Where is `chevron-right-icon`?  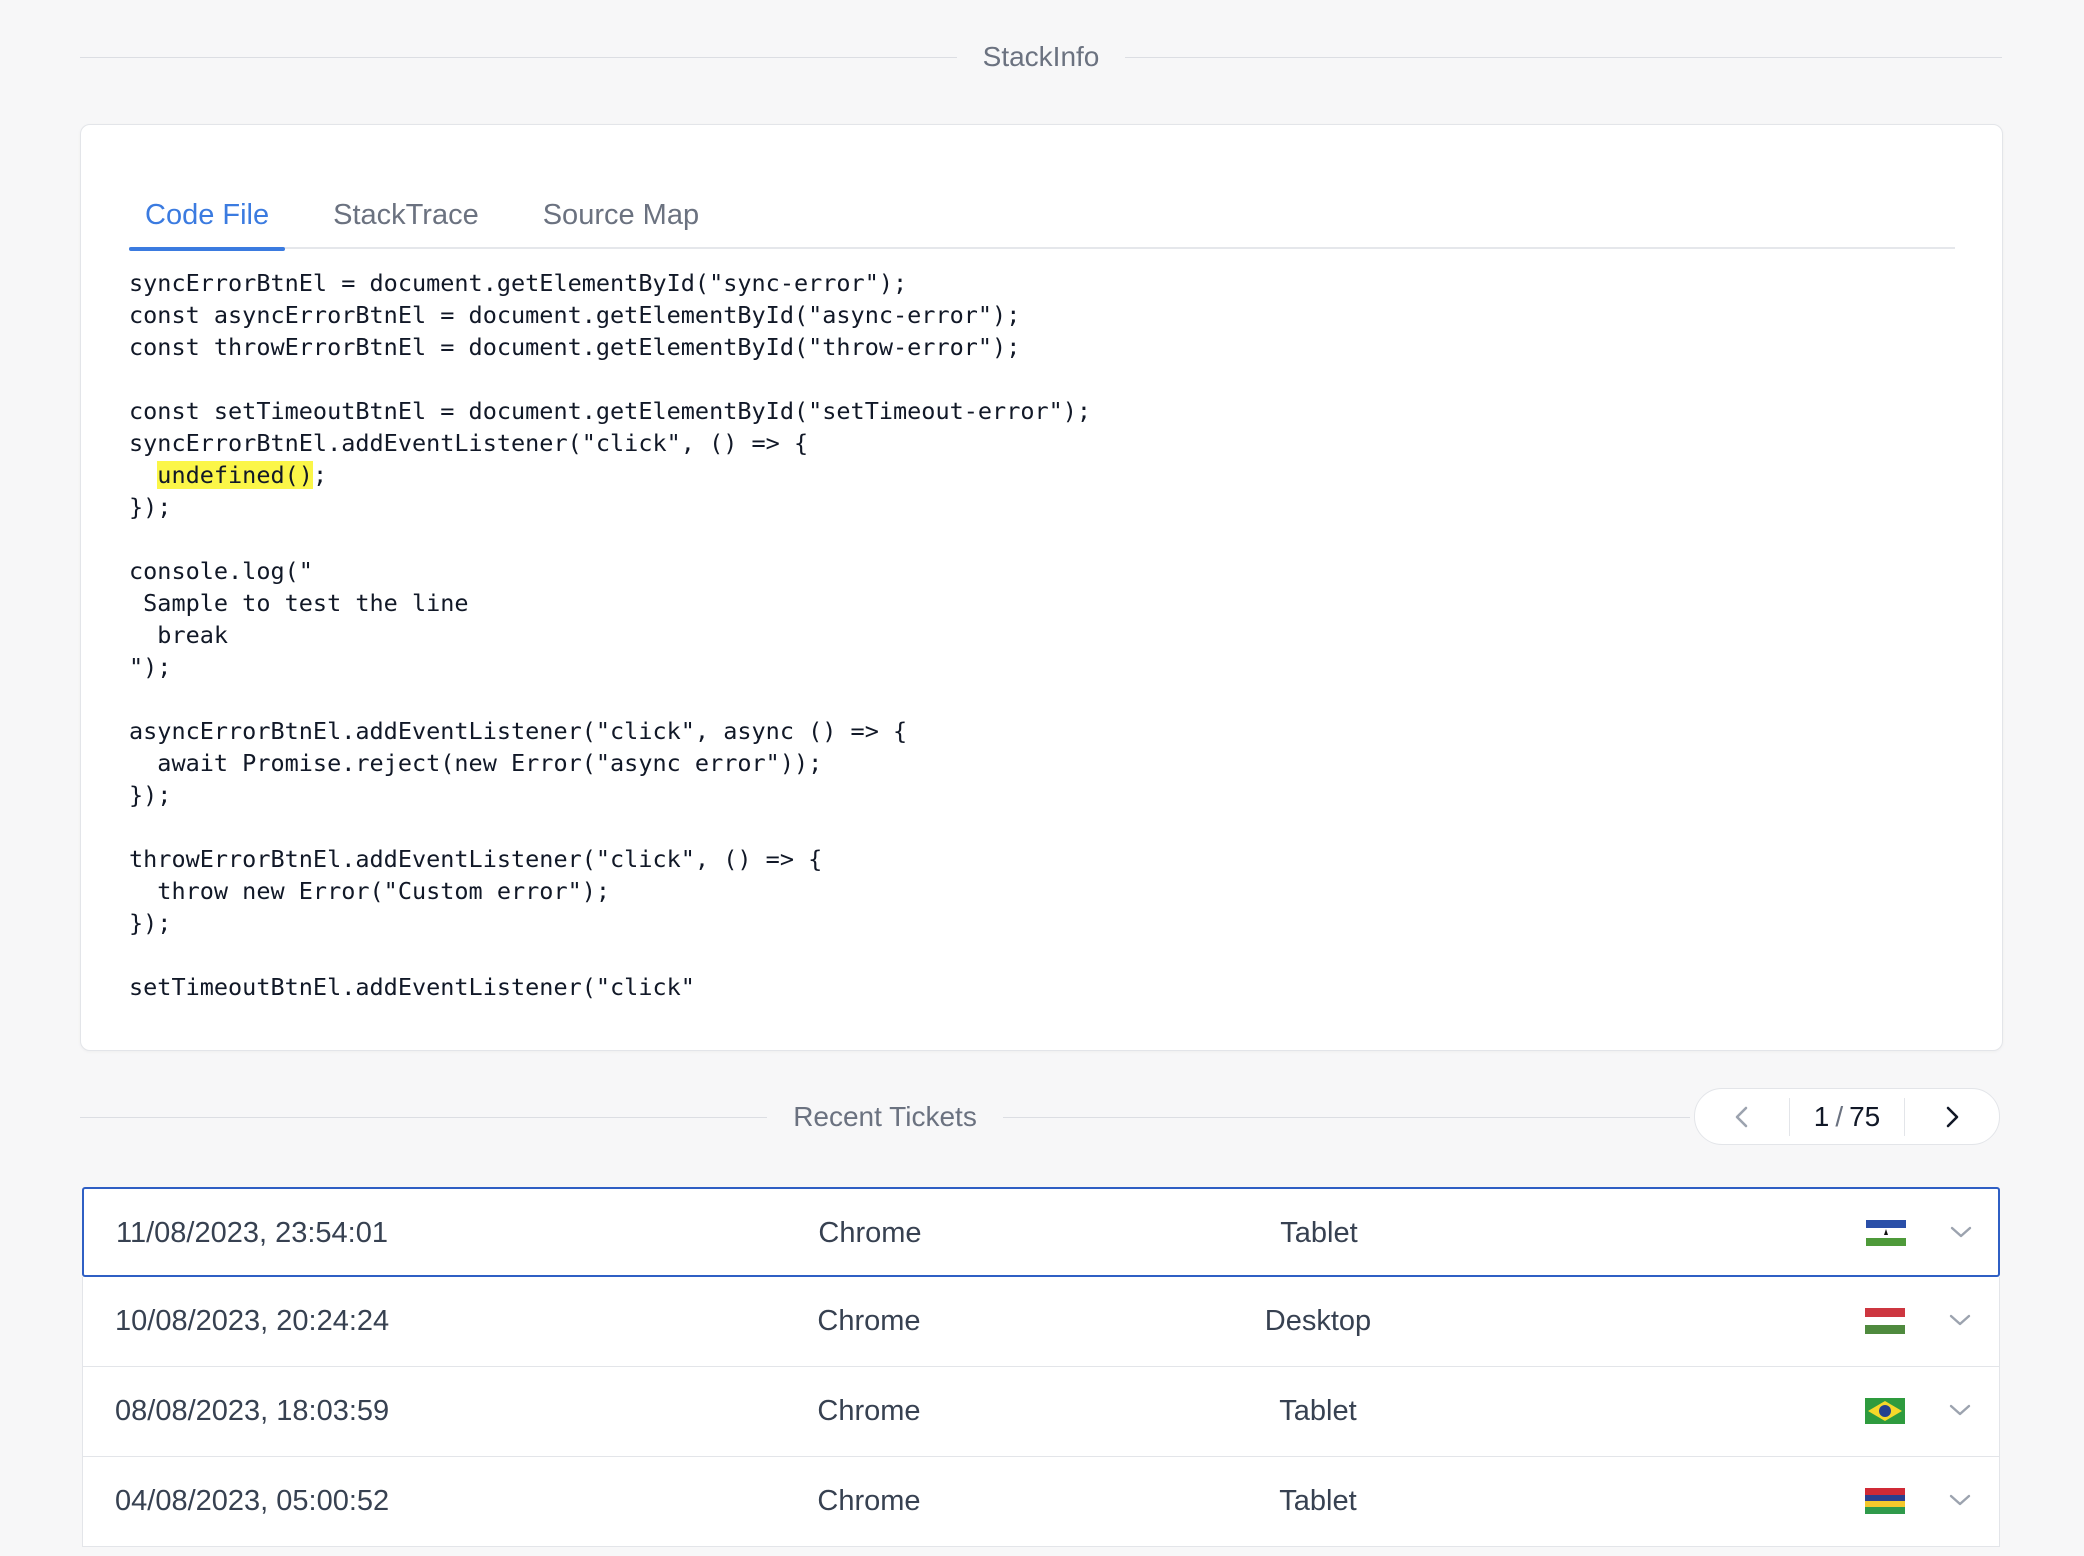
chevron-right-icon is located at coordinates (1952, 1116).